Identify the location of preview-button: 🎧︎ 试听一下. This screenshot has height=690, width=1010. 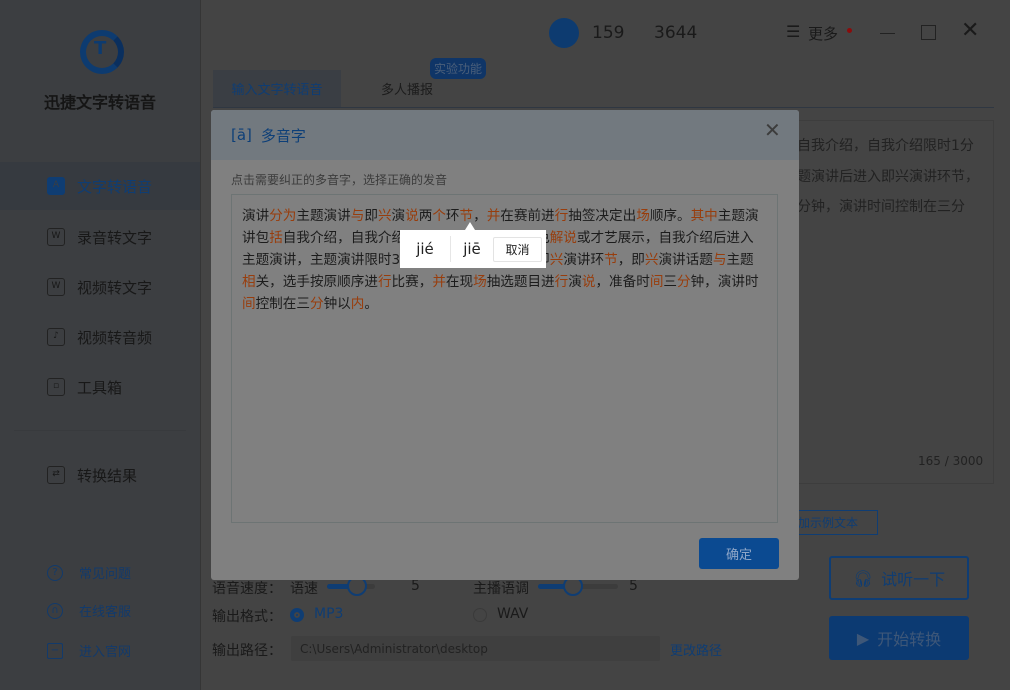
(899, 578).